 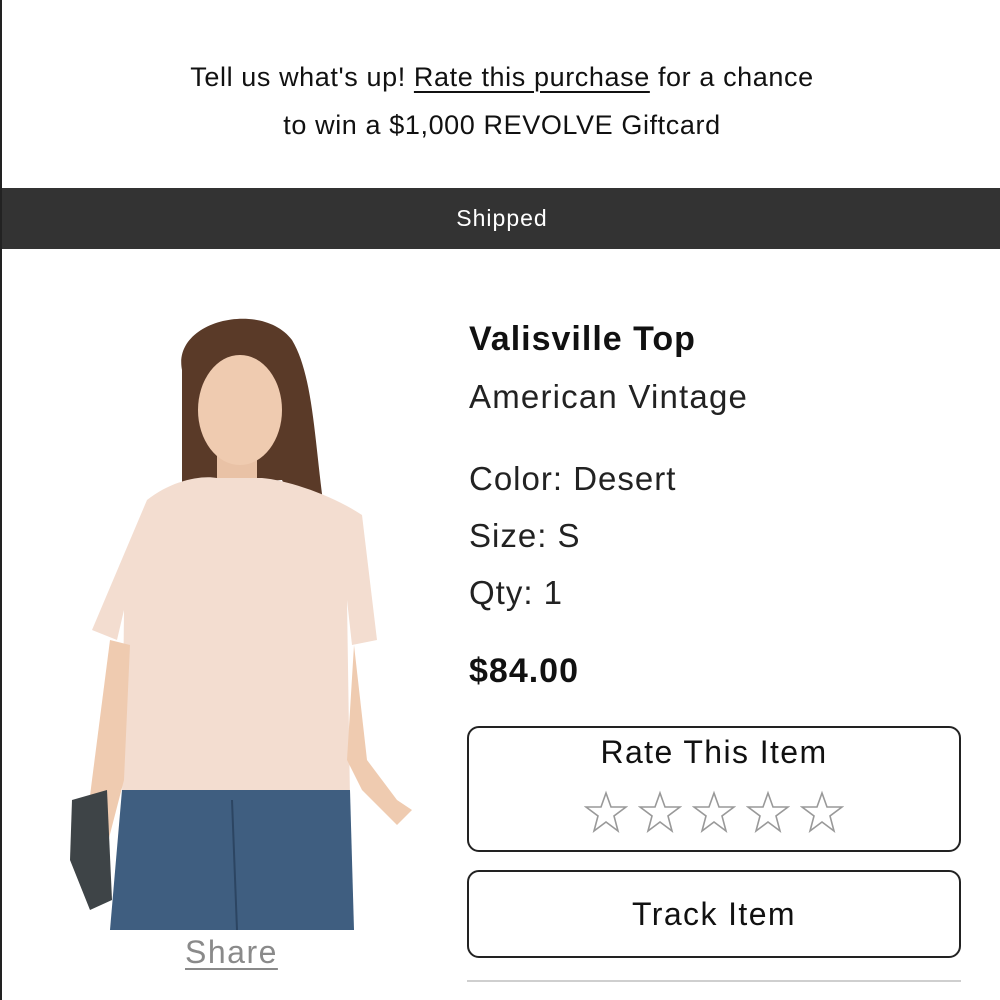 I want to click on promo-suffix: for a chance, so click(x=731, y=77).